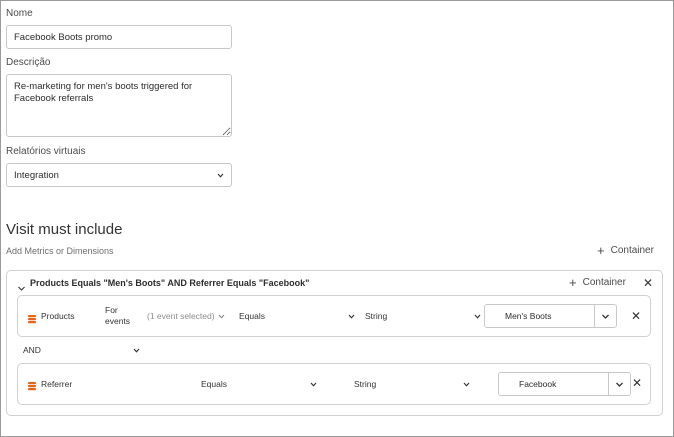 The width and height of the screenshot is (674, 437). I want to click on container-close-icon: ✕, so click(648, 283).